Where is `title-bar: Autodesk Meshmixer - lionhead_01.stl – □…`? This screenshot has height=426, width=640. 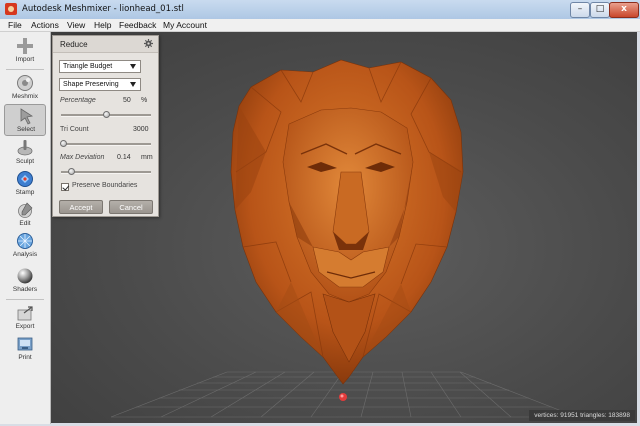 title-bar: Autodesk Meshmixer - lionhead_01.stl – □… is located at coordinates (320, 10).